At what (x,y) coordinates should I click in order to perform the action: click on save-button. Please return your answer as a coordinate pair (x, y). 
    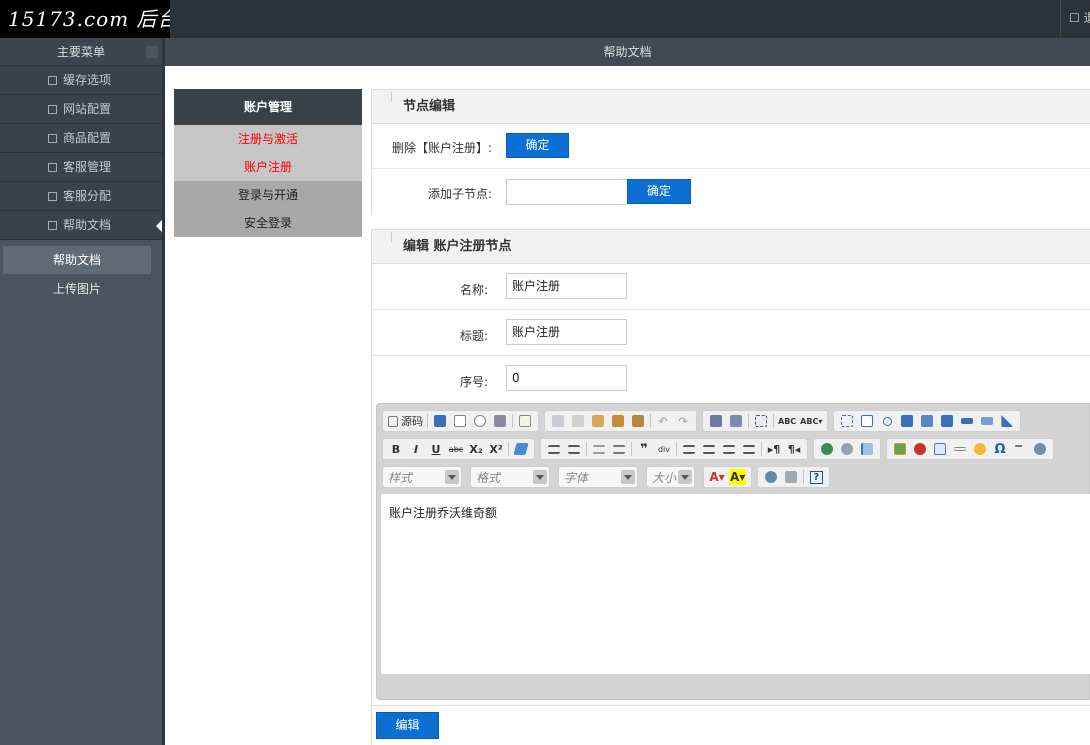
    Looking at the image, I should click on (440, 421).